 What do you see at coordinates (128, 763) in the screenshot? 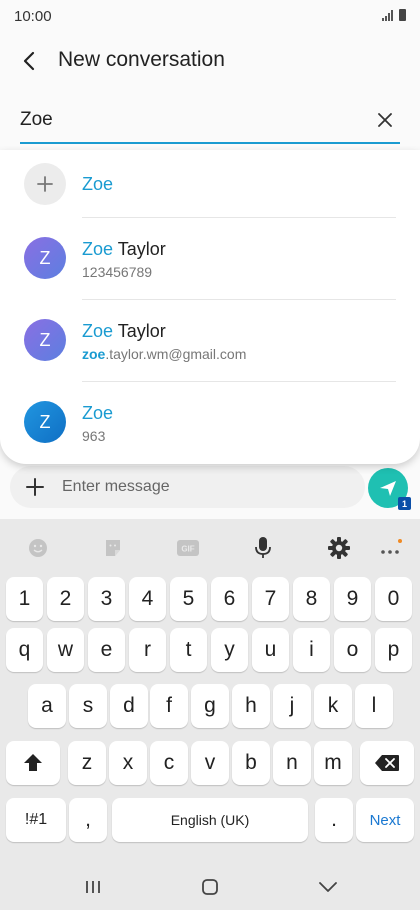
I see `key: x` at bounding box center [128, 763].